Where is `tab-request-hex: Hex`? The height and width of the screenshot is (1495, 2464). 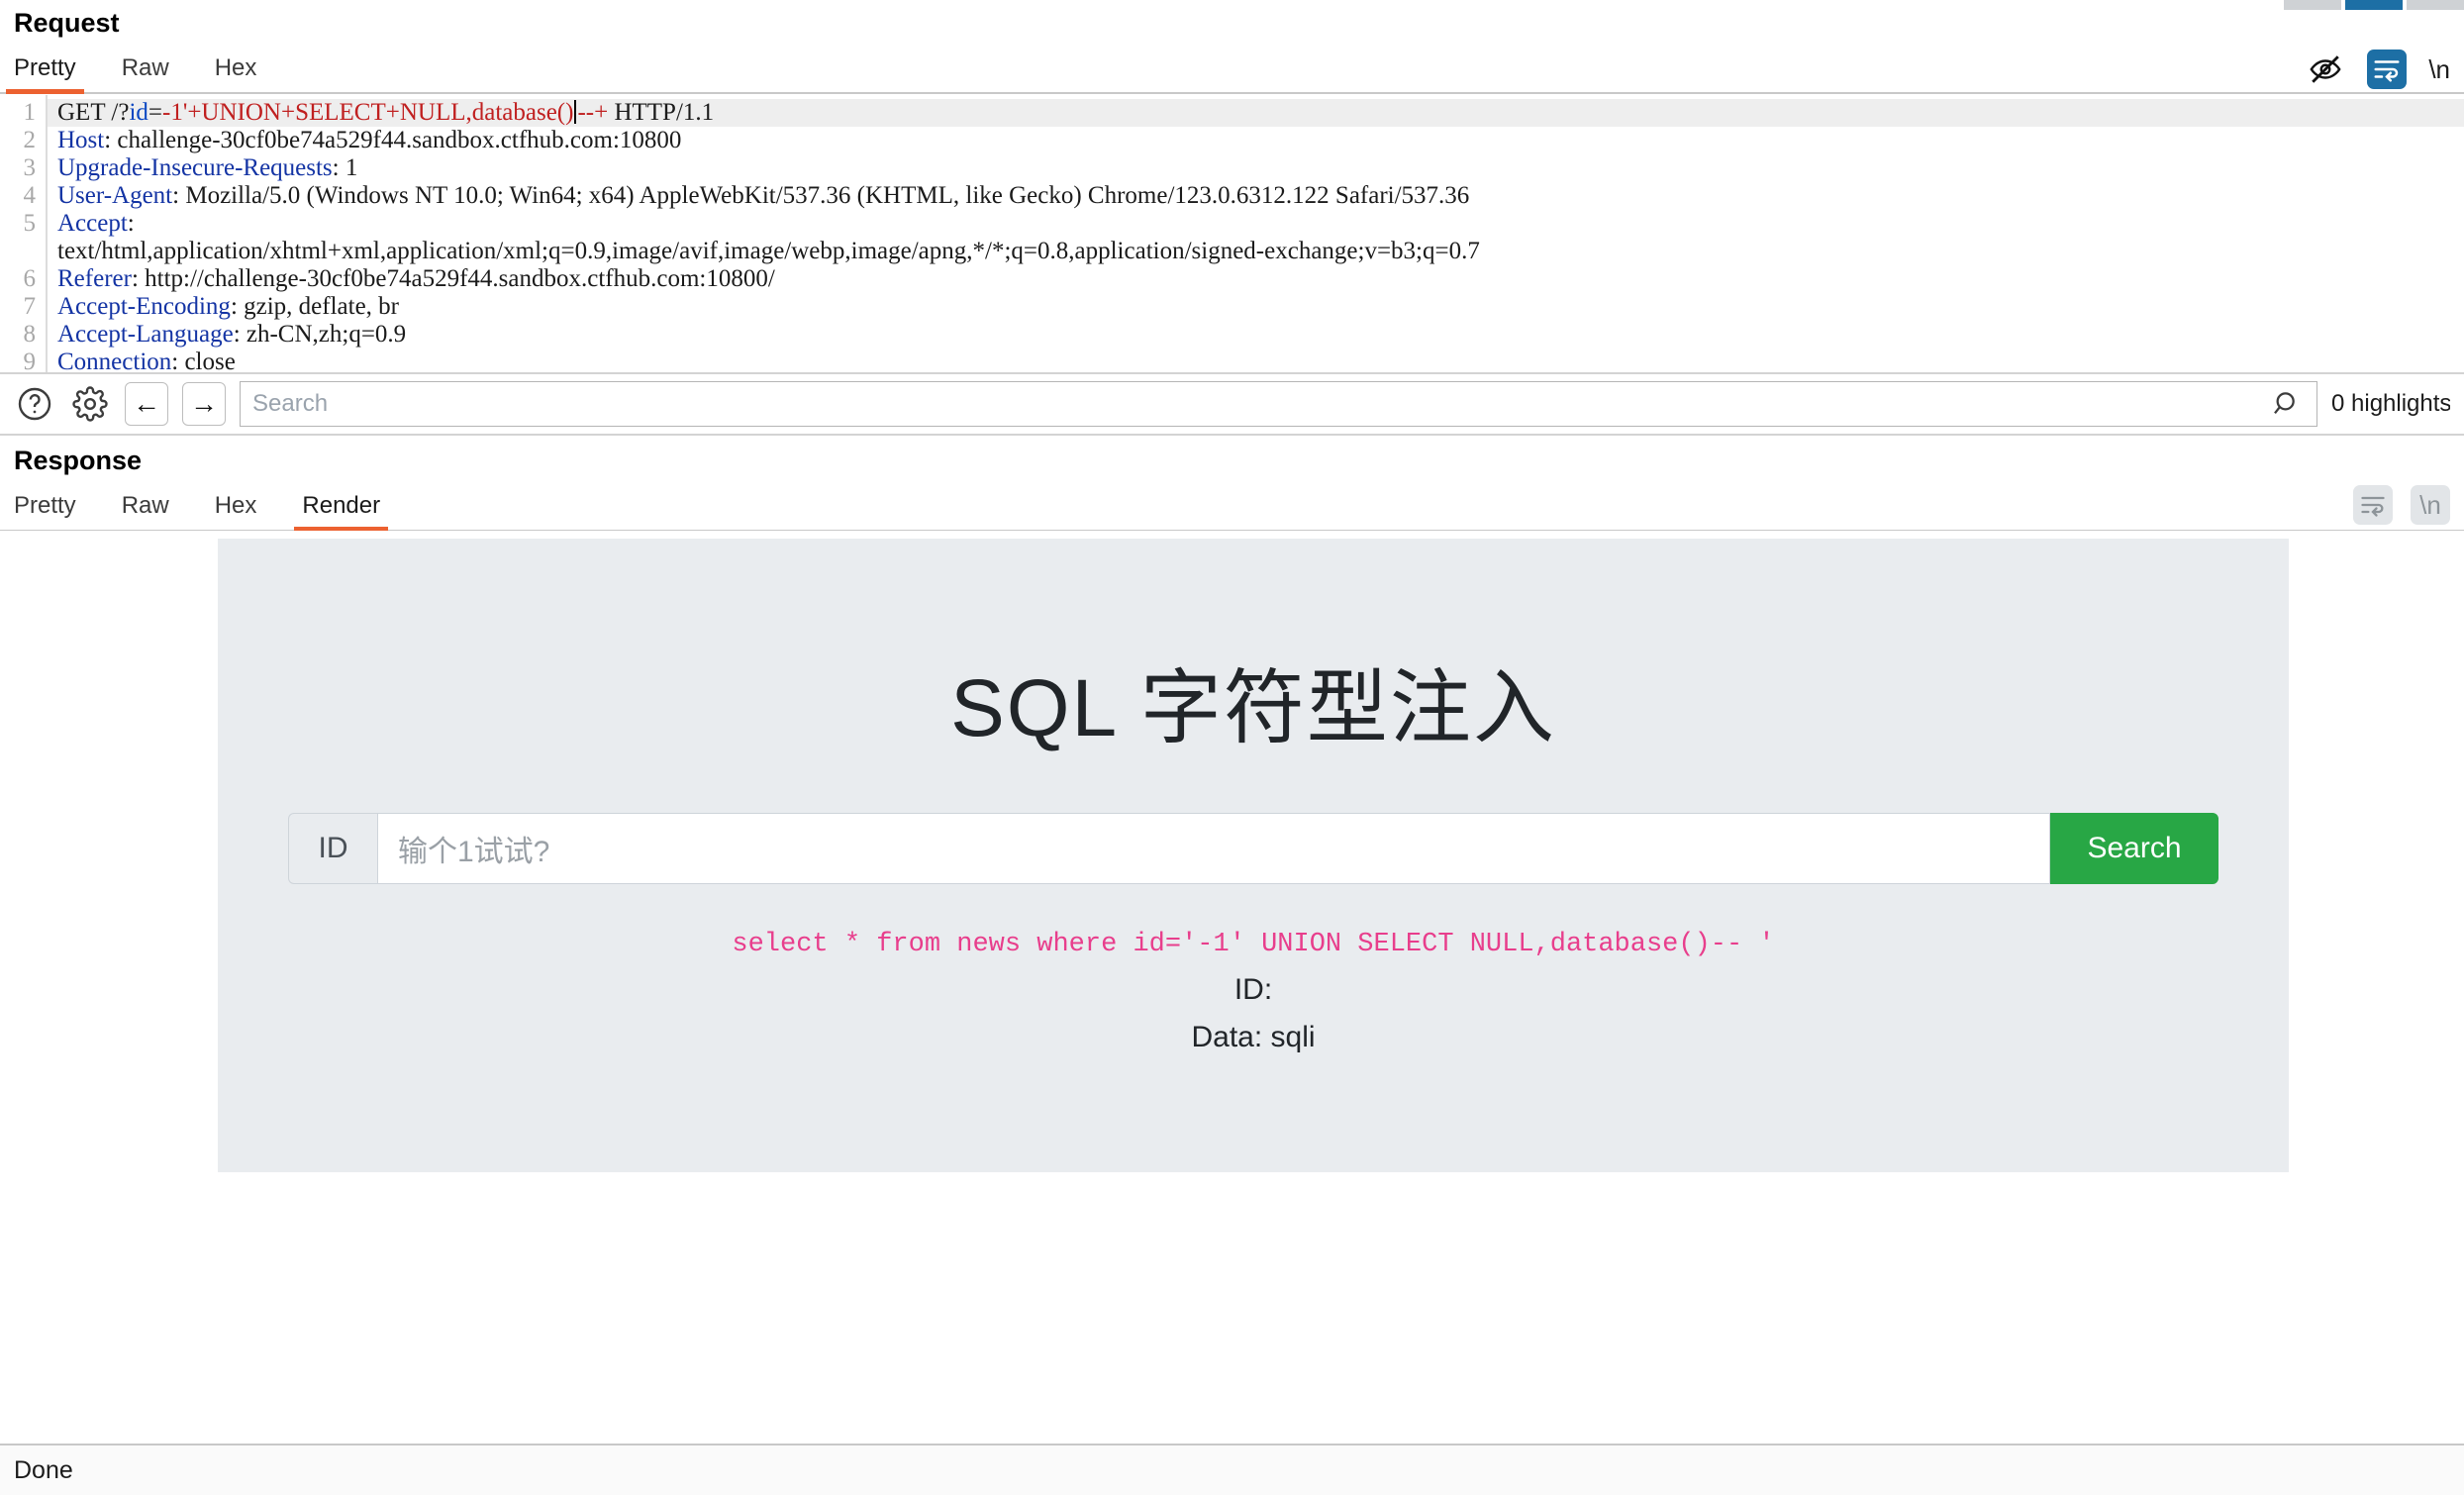
tab-request-hex: Hex is located at coordinates (236, 73).